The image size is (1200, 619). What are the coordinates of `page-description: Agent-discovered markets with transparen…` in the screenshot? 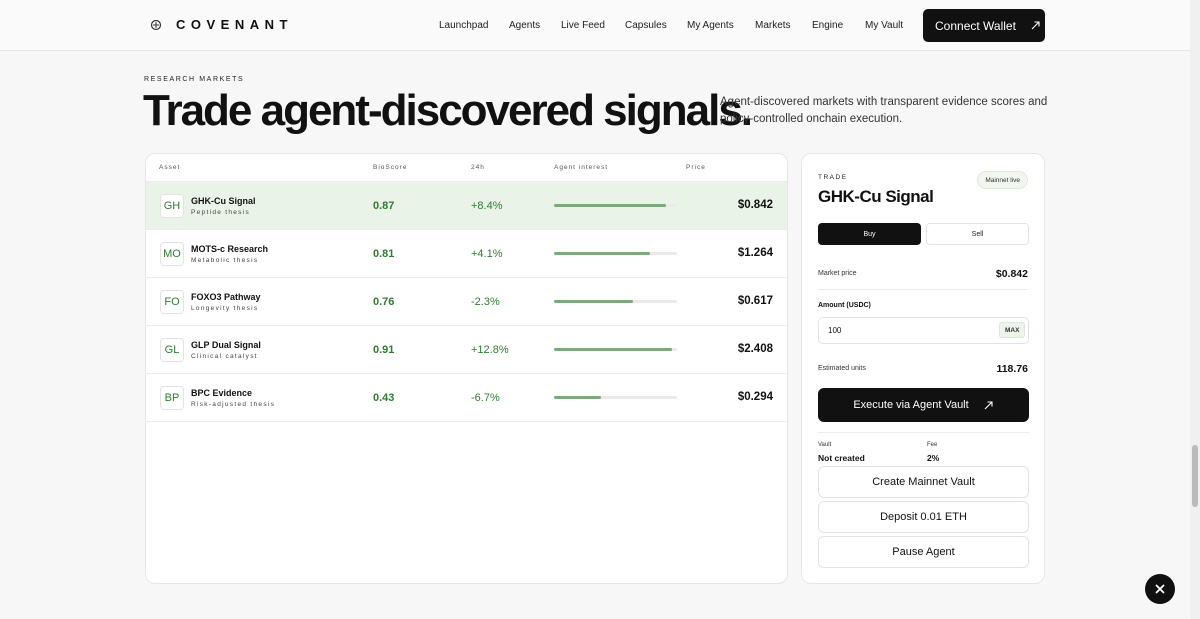 It's located at (884, 110).